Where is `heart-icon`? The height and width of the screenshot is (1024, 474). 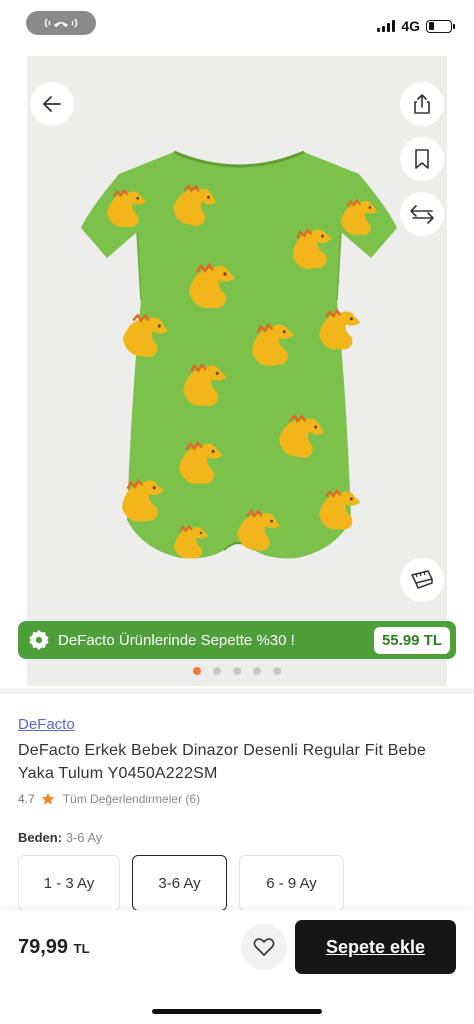 heart-icon is located at coordinates (264, 947).